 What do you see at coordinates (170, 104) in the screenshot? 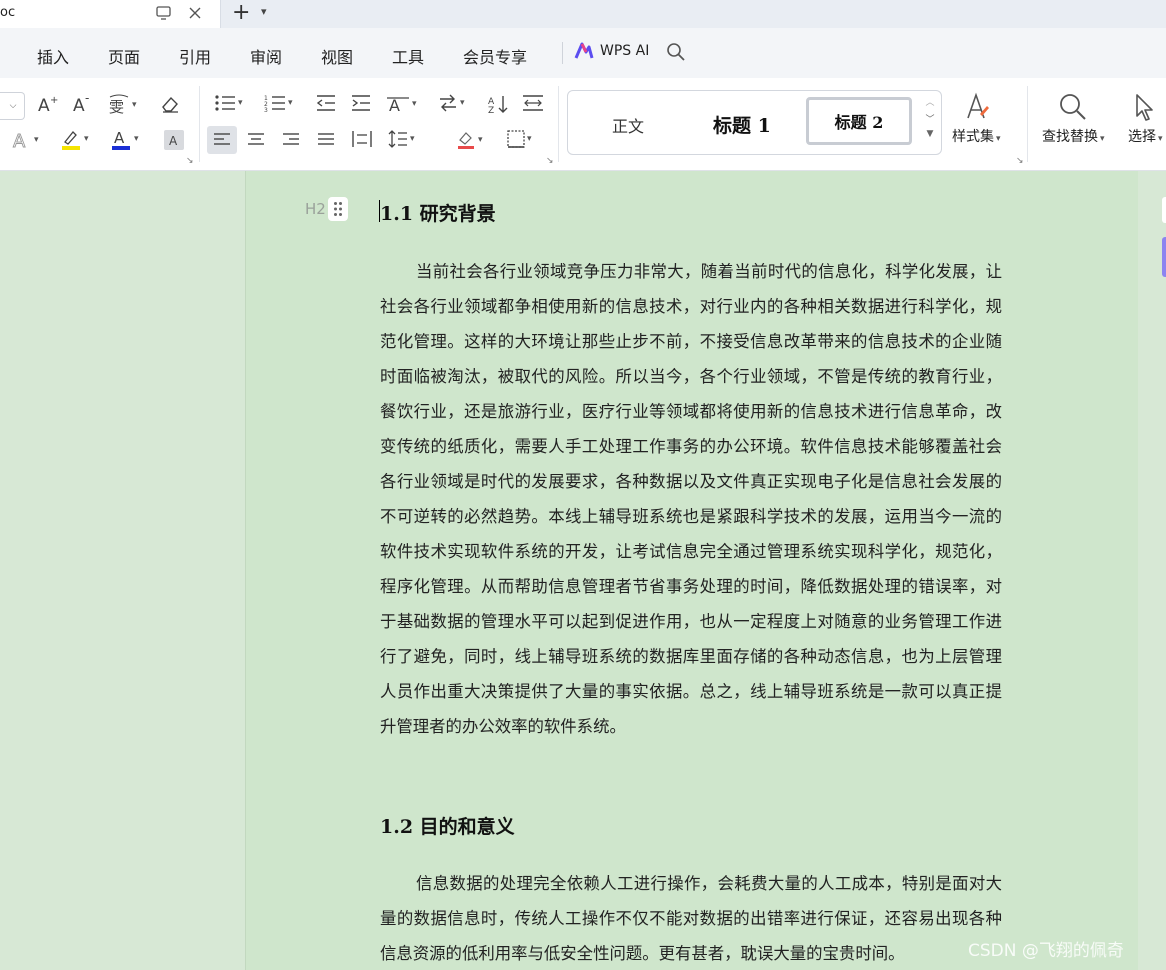
I see `clear-format-eraser-icon` at bounding box center [170, 104].